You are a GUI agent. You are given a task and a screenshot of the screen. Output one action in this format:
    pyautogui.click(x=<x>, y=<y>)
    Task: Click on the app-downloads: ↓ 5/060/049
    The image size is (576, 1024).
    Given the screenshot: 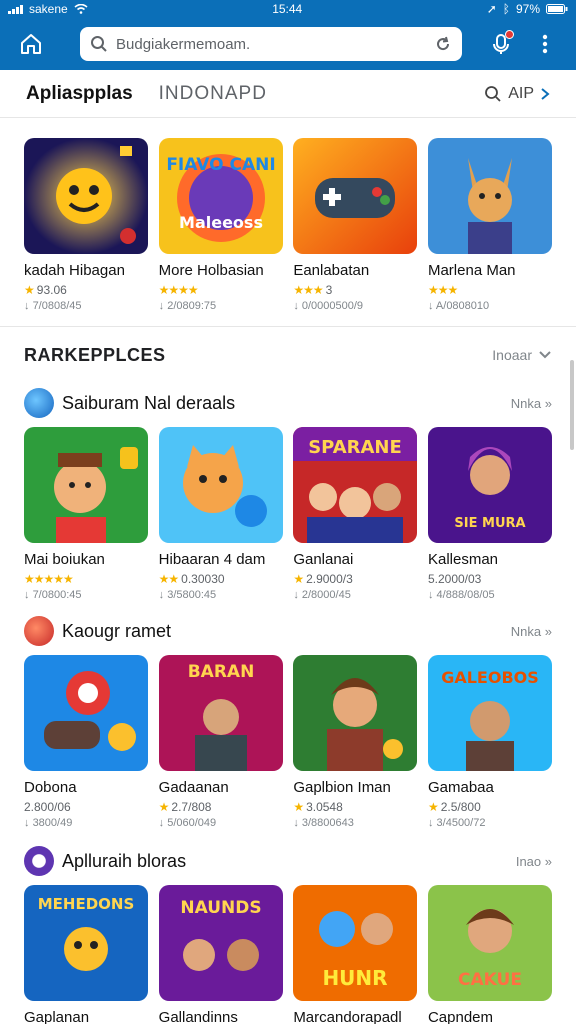 What is the action you would take?
    pyautogui.click(x=187, y=823)
    